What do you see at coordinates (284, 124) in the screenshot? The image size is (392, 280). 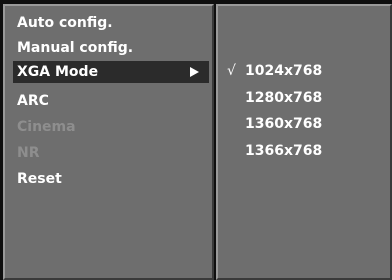 I see `option-label: 1360x768` at bounding box center [284, 124].